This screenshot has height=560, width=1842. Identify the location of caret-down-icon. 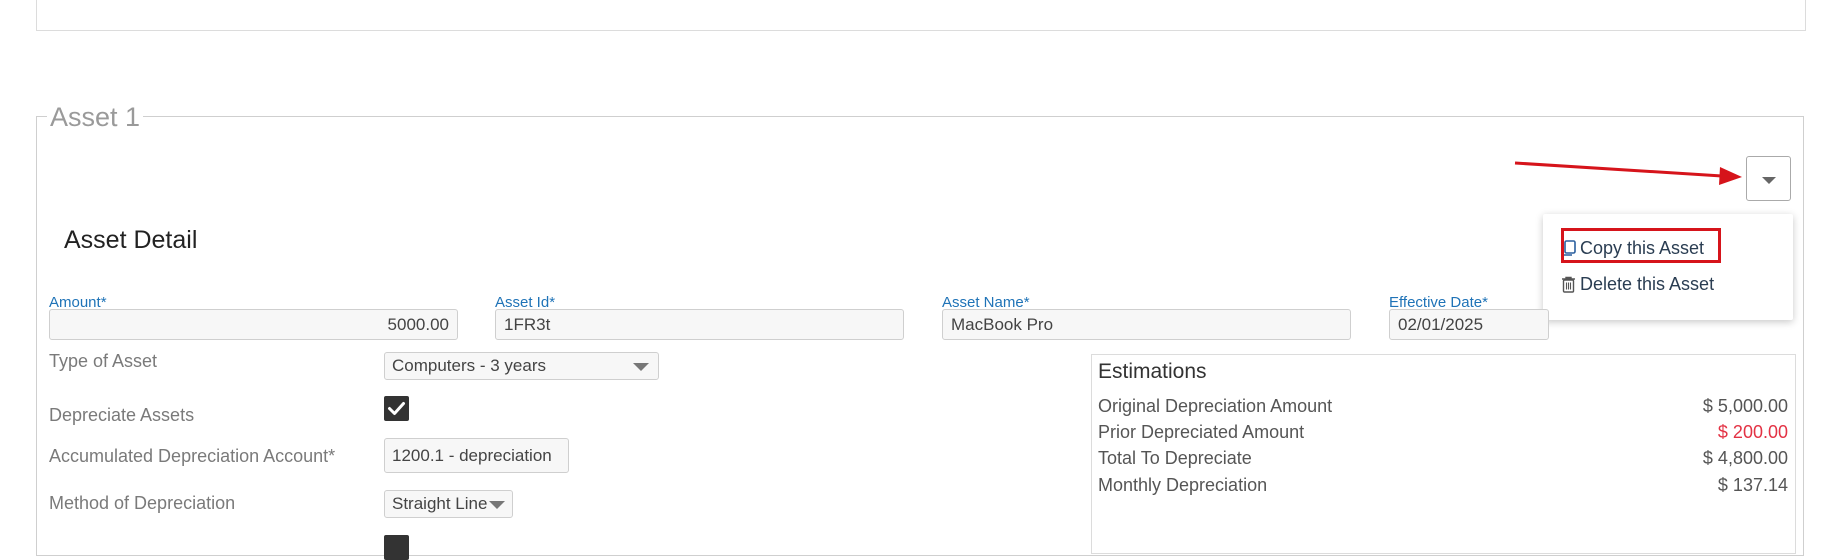
(1769, 180).